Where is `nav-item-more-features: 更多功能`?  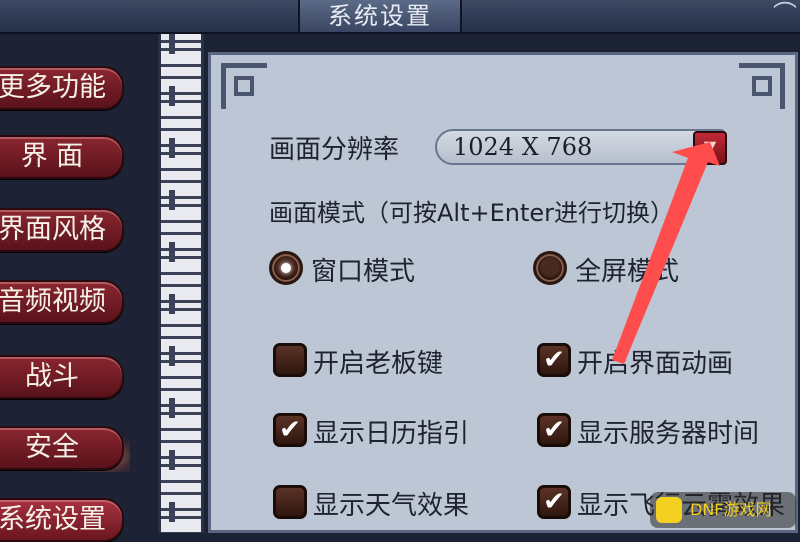 nav-item-more-features: 更多功能 is located at coordinates (62, 88).